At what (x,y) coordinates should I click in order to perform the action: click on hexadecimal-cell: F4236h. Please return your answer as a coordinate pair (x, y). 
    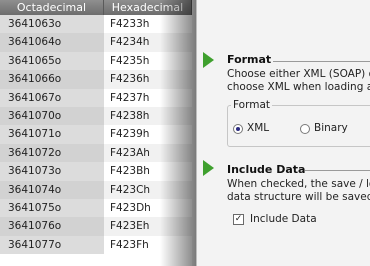
    Looking at the image, I should click on (148, 79).